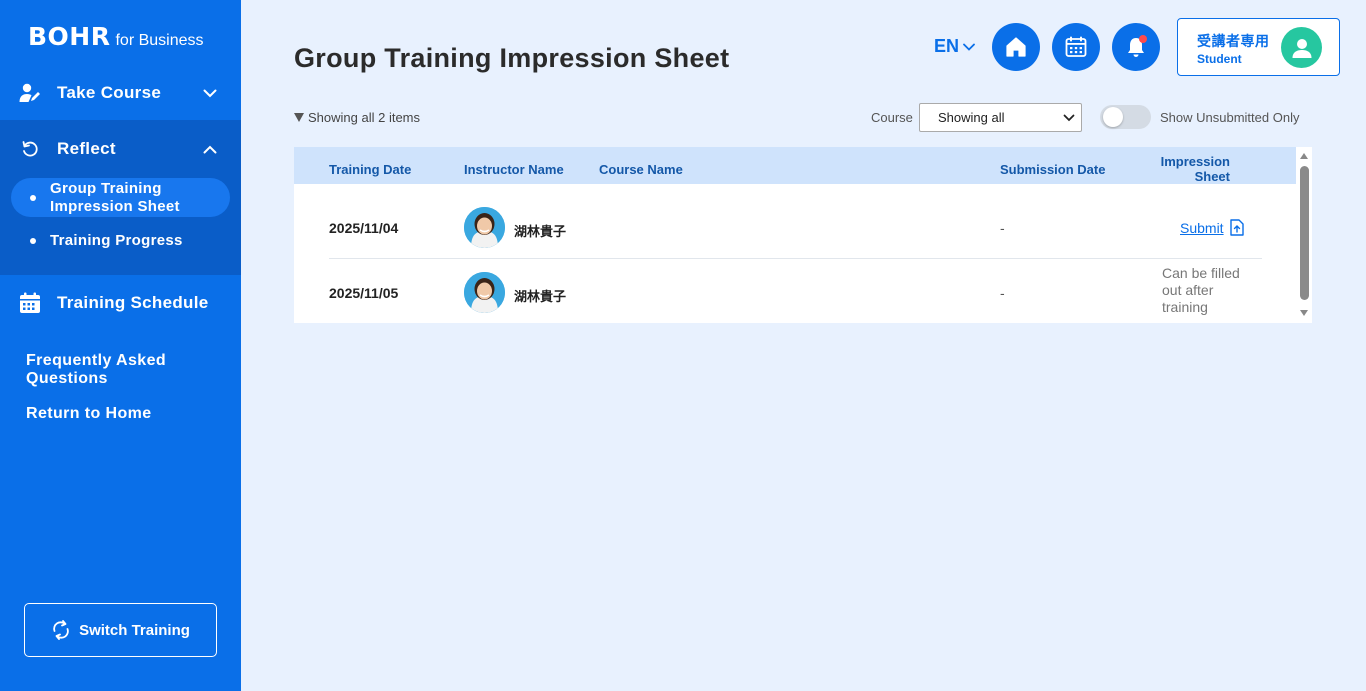 Image resolution: width=1366 pixels, height=691 pixels. I want to click on sidebar-item-group-training-impression-sheet: Group Training Impression Sheet, so click(120, 197).